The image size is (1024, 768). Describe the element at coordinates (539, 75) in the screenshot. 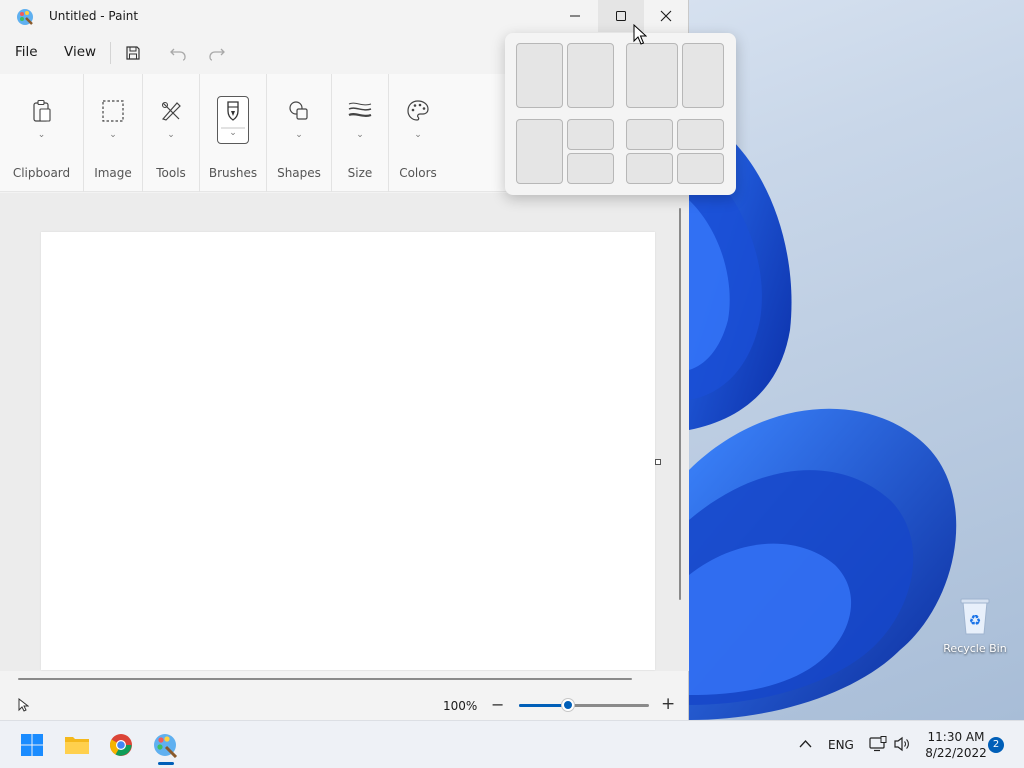

I see `snap-layout-1-left` at that location.